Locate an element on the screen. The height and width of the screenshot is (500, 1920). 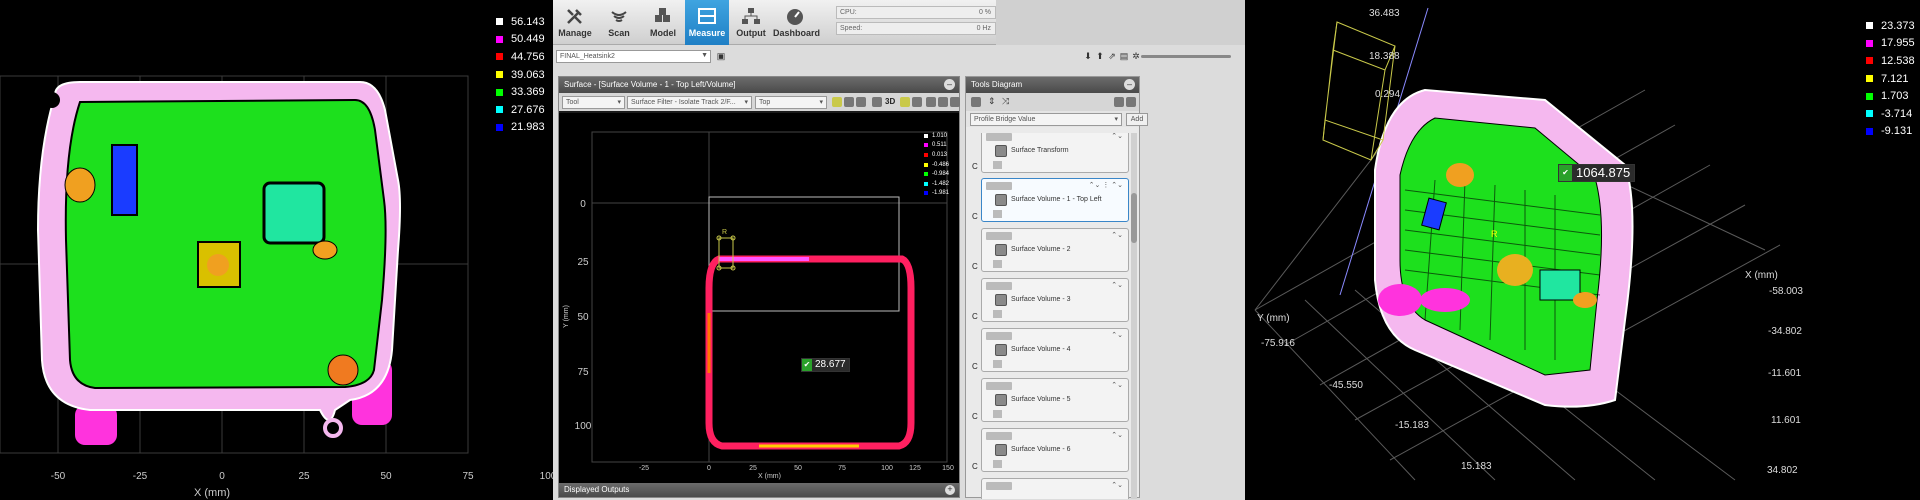
measure-button: Measure is located at coordinates (707, 22).